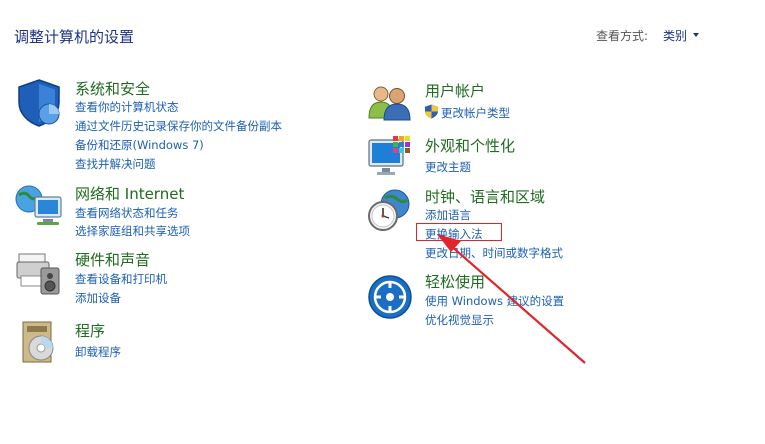 The height and width of the screenshot is (444, 765). I want to click on network-globe-icon, so click(39, 206).